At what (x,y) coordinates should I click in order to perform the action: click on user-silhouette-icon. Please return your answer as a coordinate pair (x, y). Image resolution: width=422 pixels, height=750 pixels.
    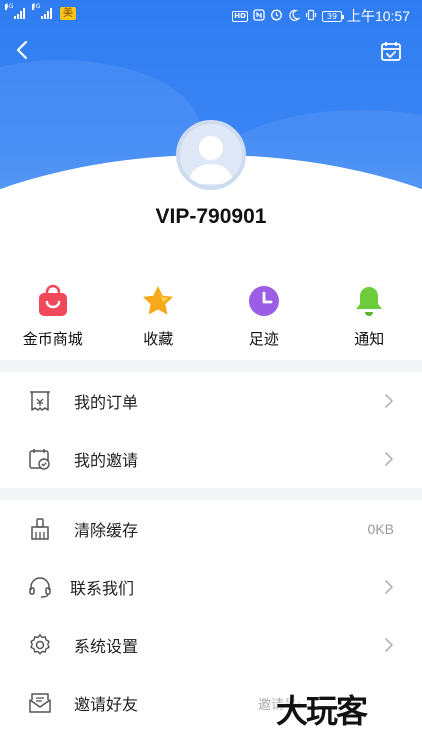
    Looking at the image, I should click on (211, 160).